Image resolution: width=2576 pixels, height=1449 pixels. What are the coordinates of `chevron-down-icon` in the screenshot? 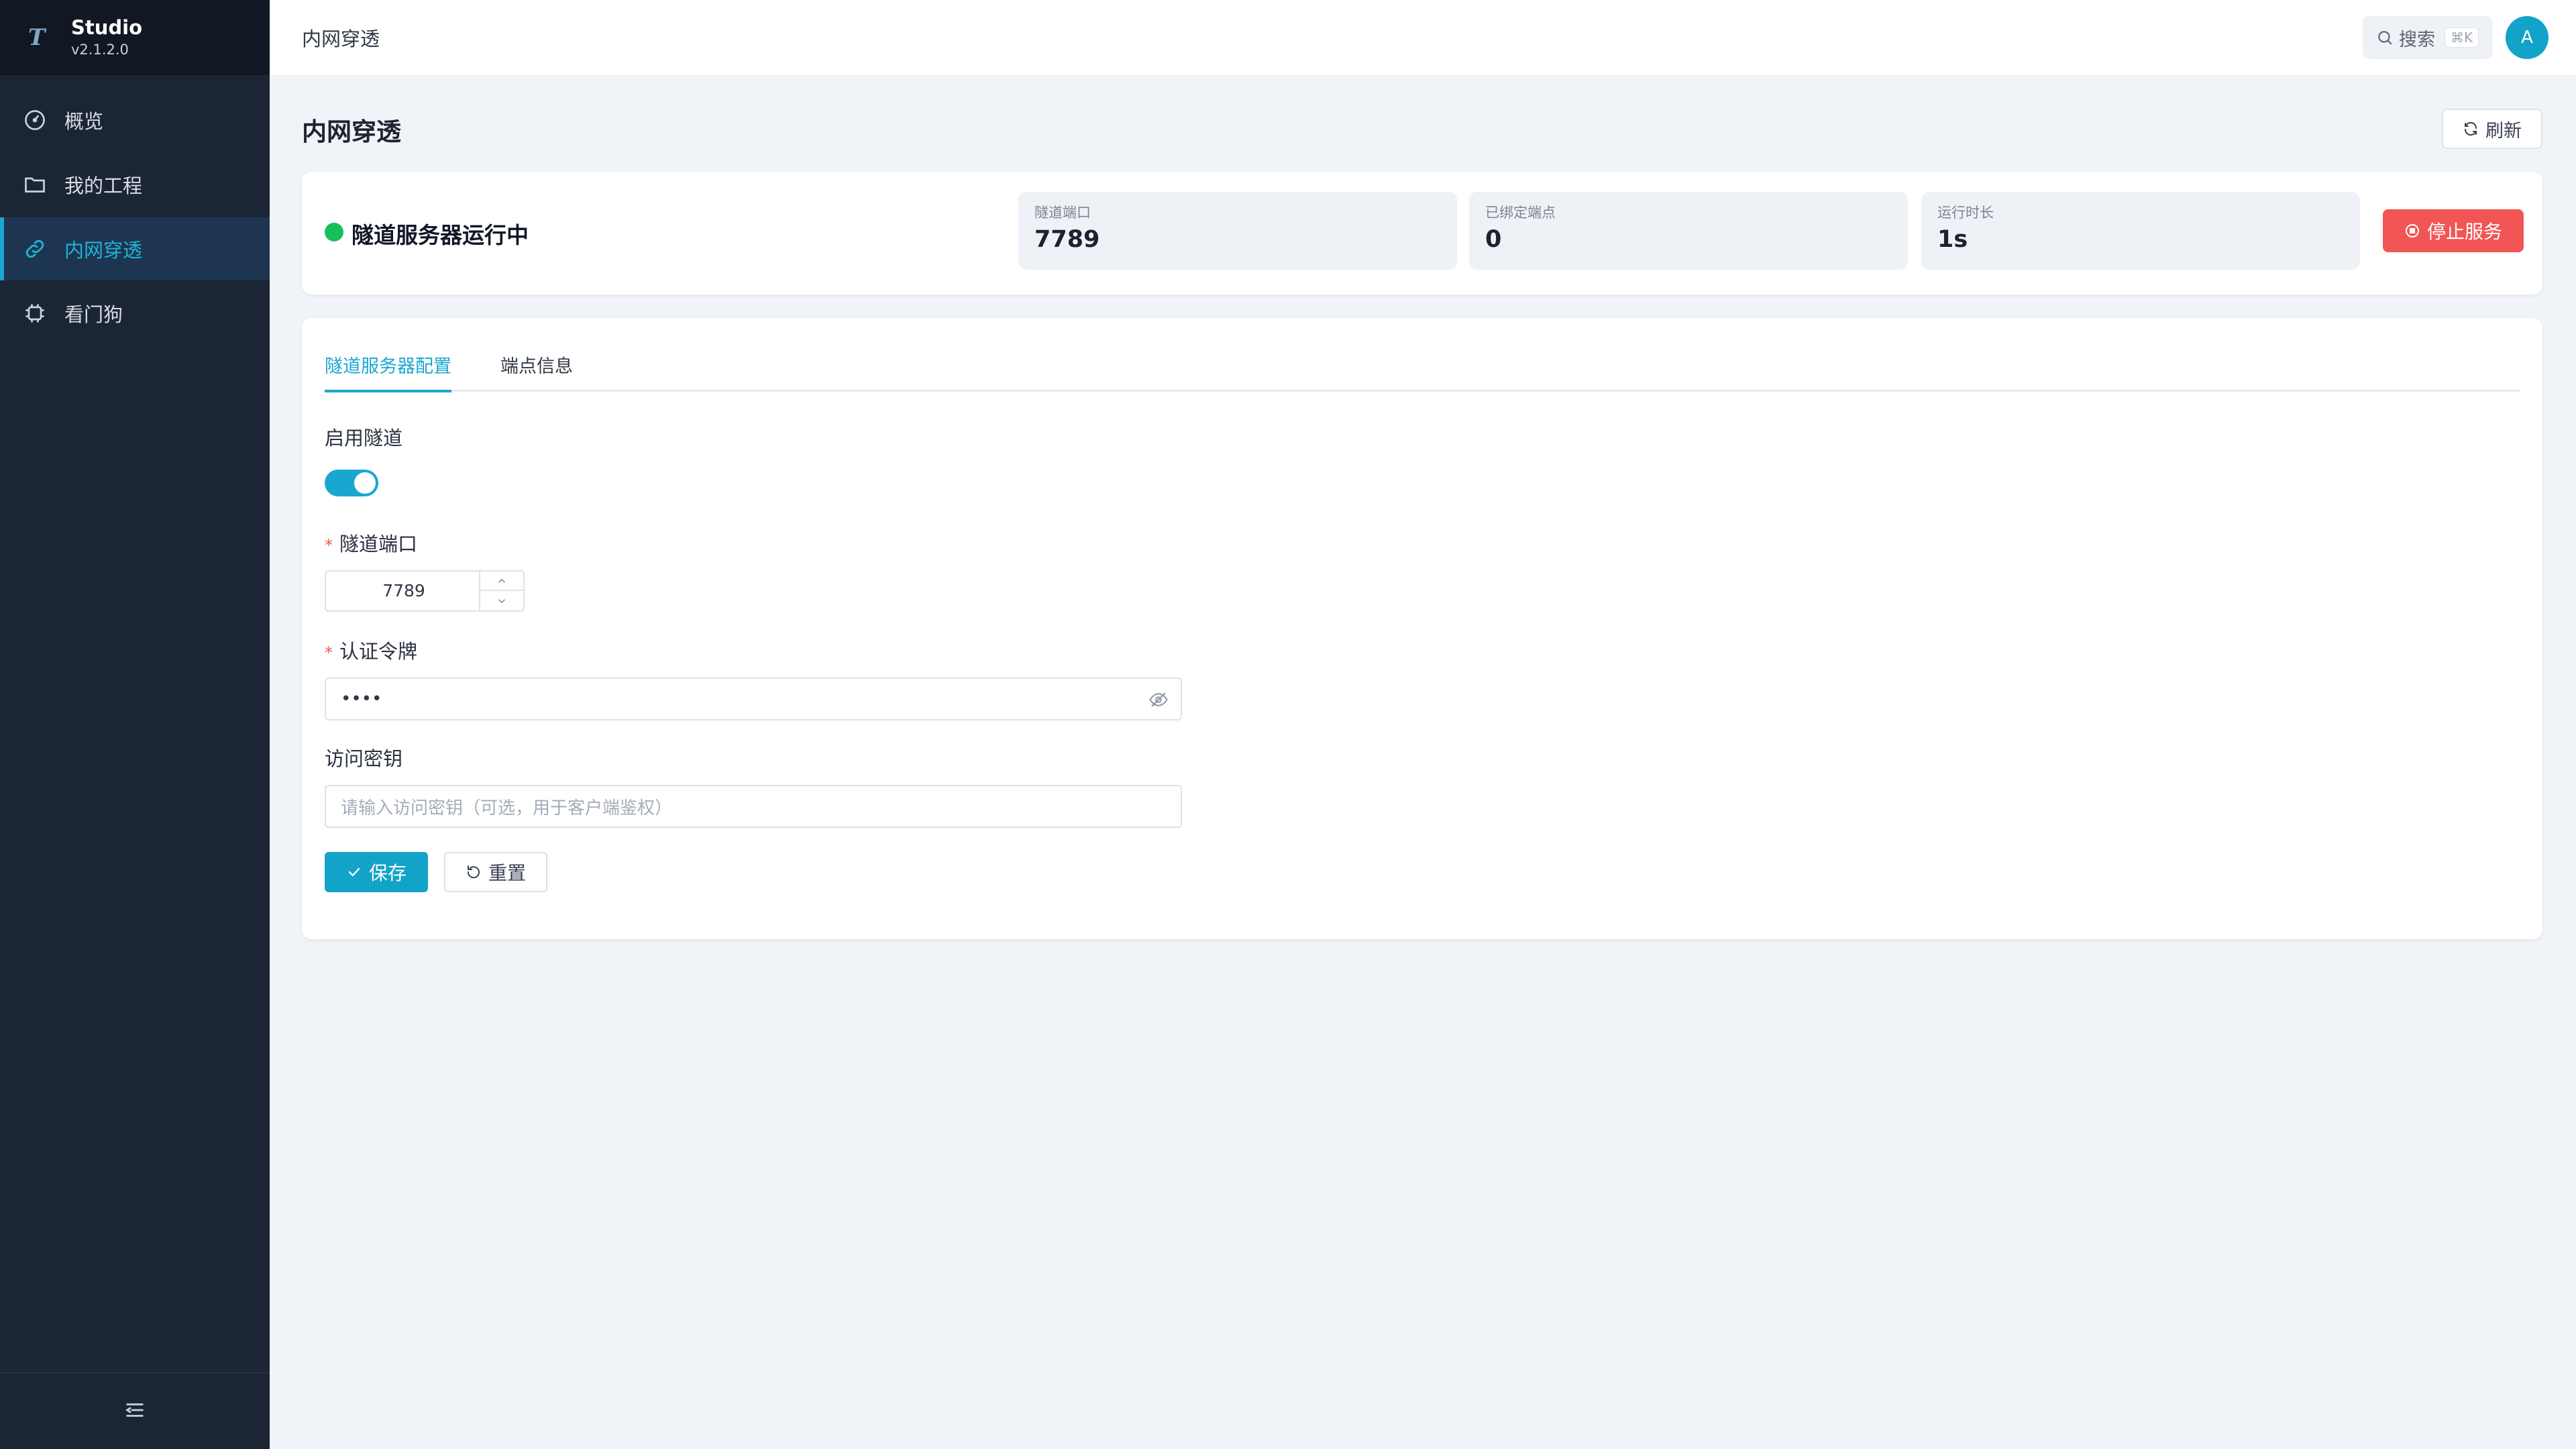 It's located at (502, 601).